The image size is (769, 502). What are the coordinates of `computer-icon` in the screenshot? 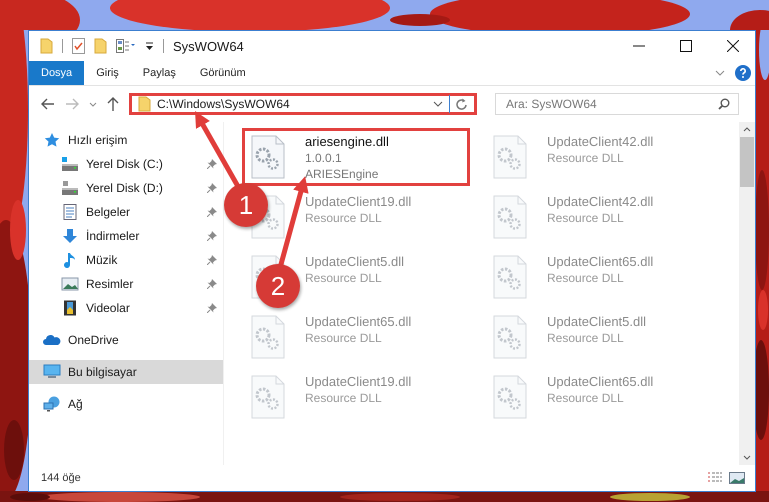 It's located at (52, 372).